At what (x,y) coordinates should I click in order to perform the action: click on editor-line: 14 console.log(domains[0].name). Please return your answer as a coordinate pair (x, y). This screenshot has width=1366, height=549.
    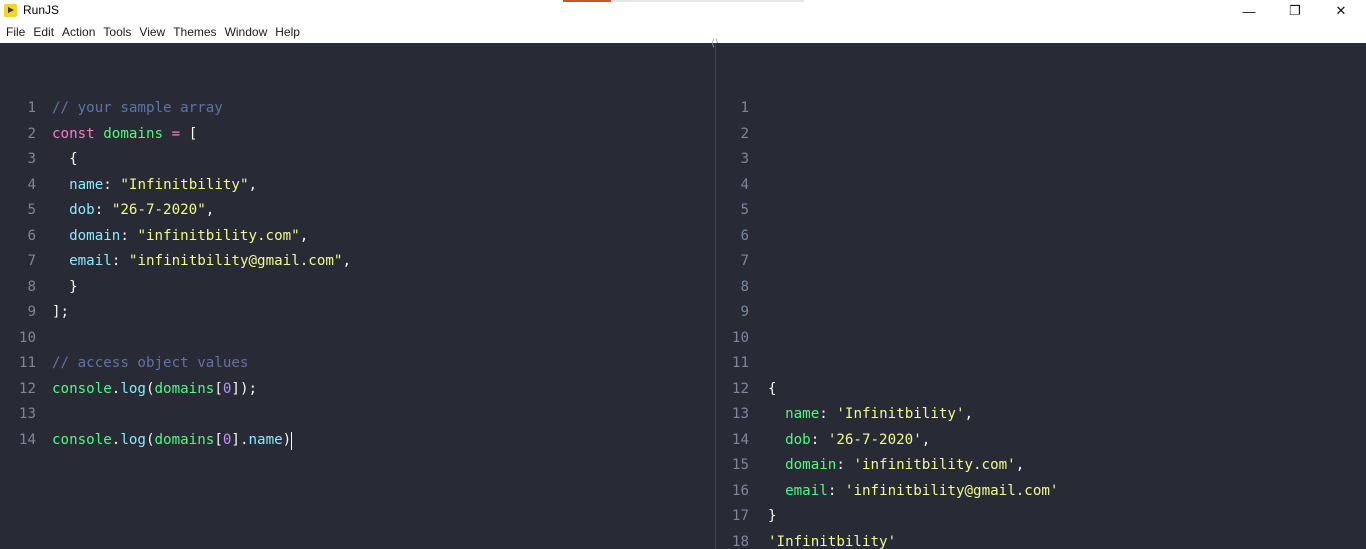
    Looking at the image, I should click on (175, 441).